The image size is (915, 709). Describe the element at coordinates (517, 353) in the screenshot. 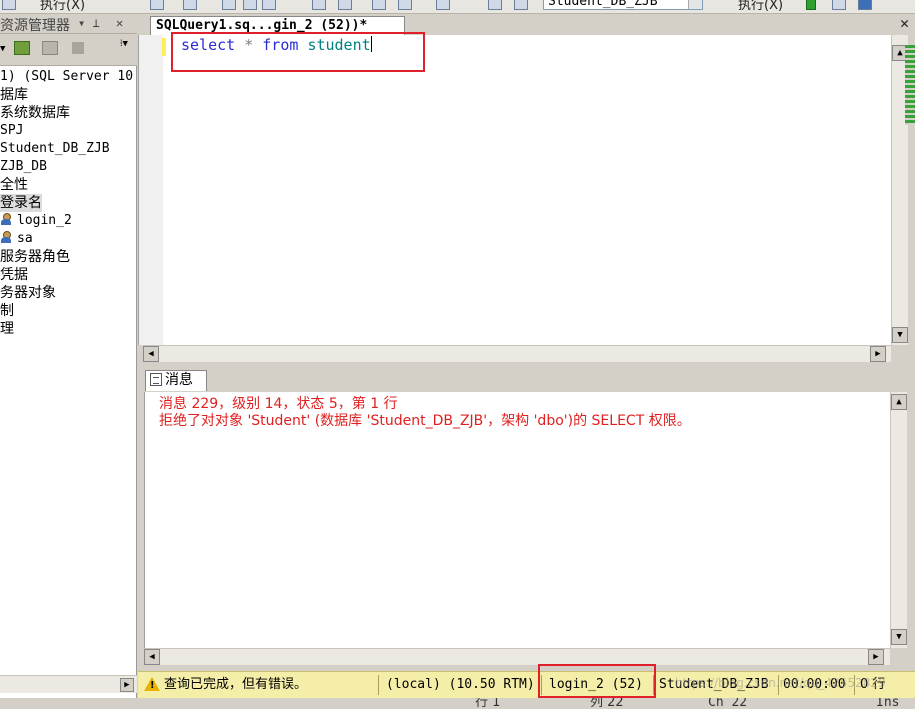

I see `editor-hscroll: ◀ ▶` at that location.